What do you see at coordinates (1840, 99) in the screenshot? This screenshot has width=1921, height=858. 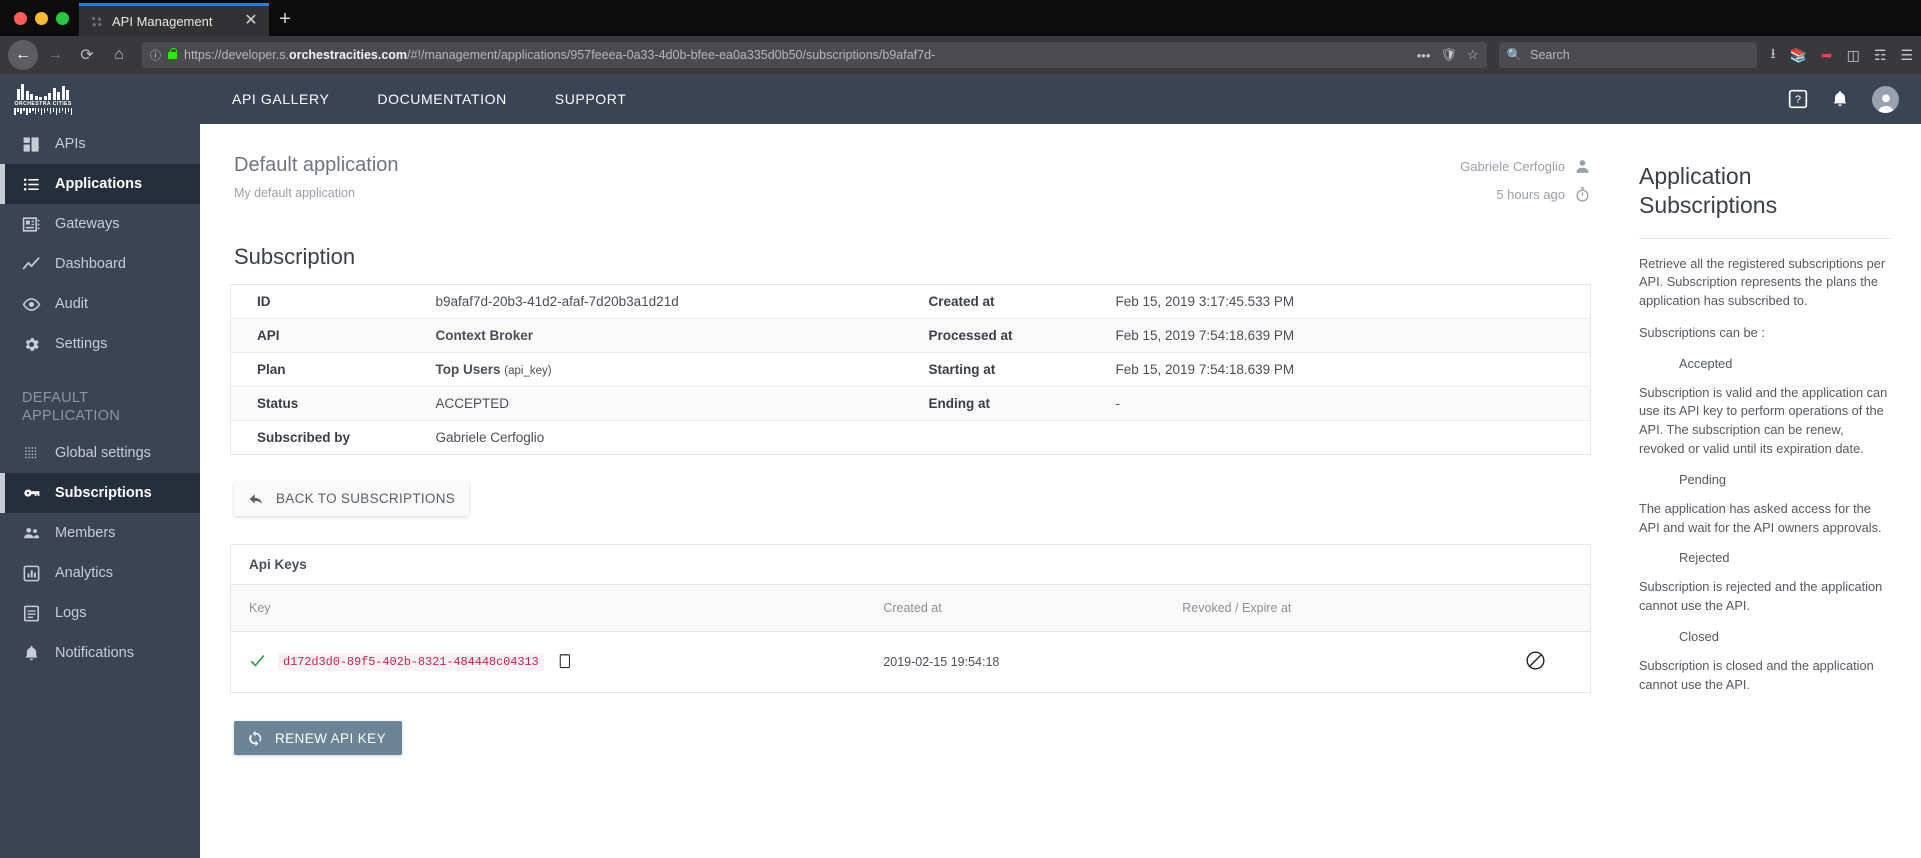 I see `notifications-bell-icon` at bounding box center [1840, 99].